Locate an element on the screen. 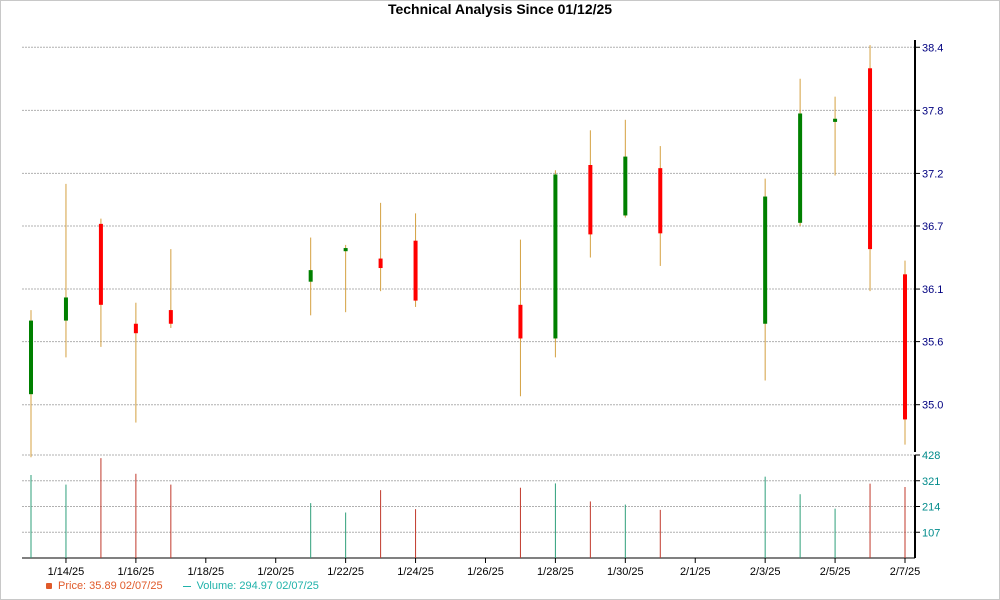 The height and width of the screenshot is (600, 1000). volume-tick-label: 428 is located at coordinates (931, 456).